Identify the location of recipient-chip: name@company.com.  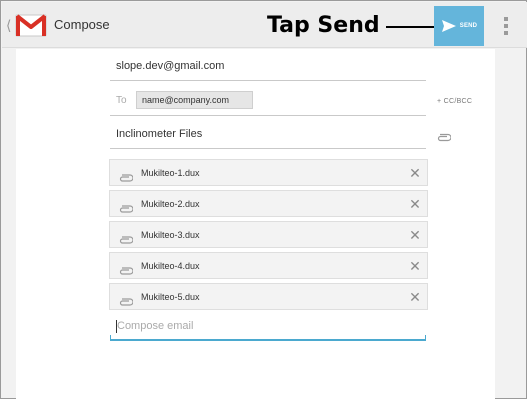
(194, 100).